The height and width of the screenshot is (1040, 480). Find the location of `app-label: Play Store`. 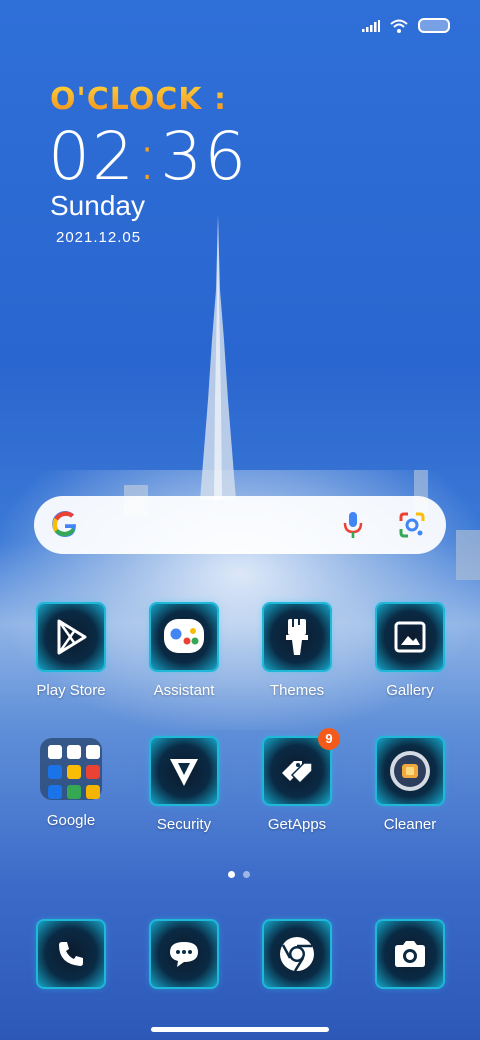

app-label: Play Store is located at coordinates (71, 690).